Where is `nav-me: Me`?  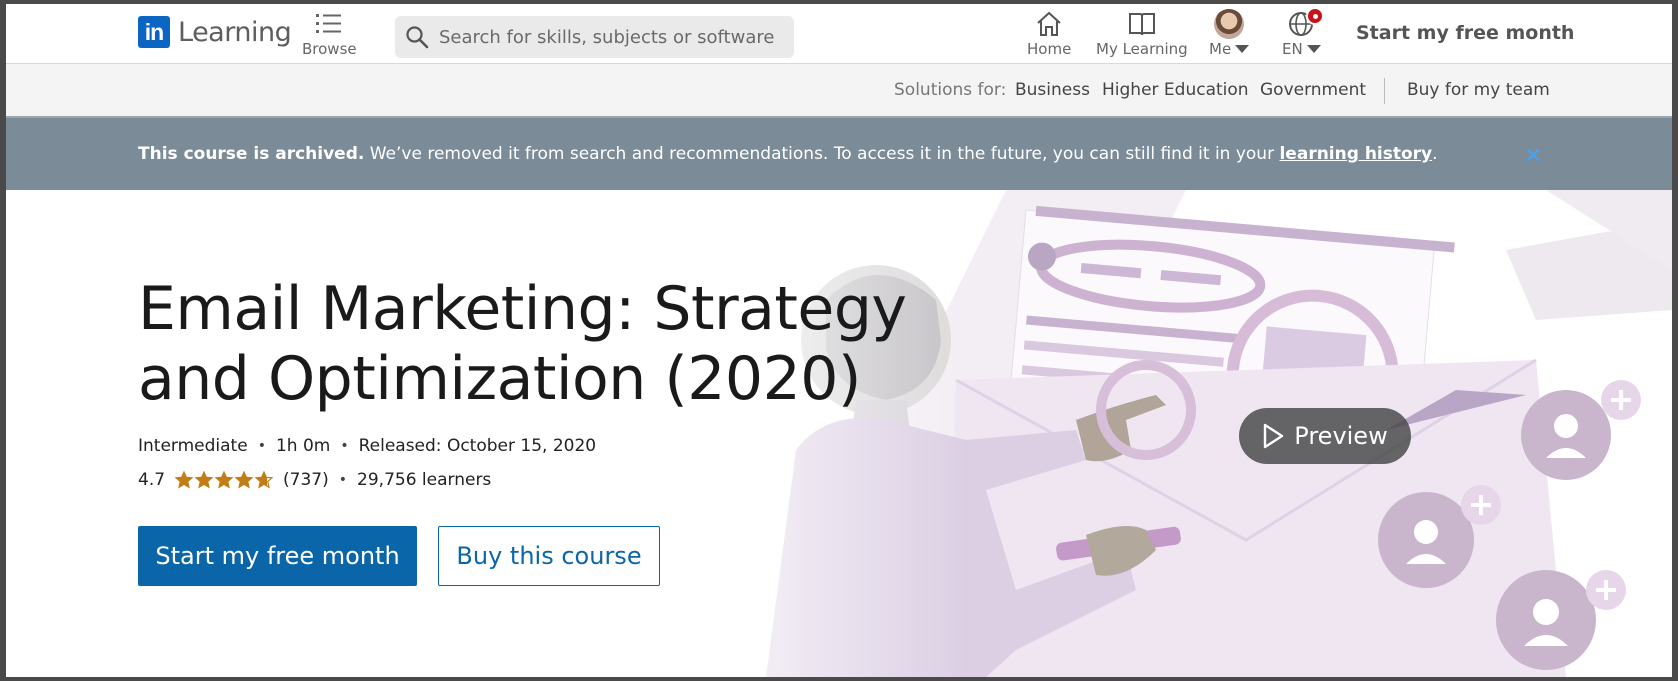
nav-me: Me is located at coordinates (1229, 33).